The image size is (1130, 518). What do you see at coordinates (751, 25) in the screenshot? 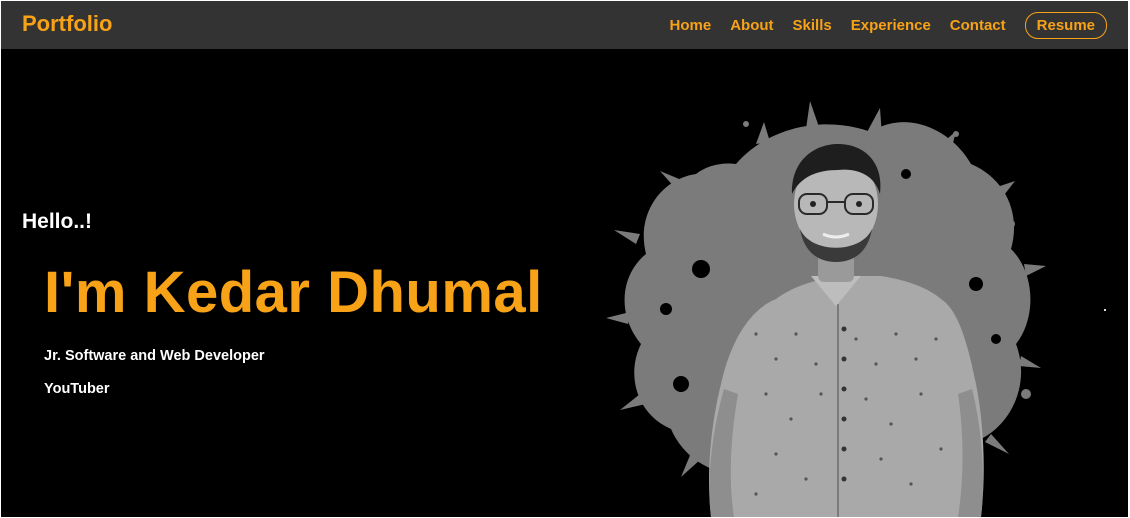
I see `nav-link-about: About` at bounding box center [751, 25].